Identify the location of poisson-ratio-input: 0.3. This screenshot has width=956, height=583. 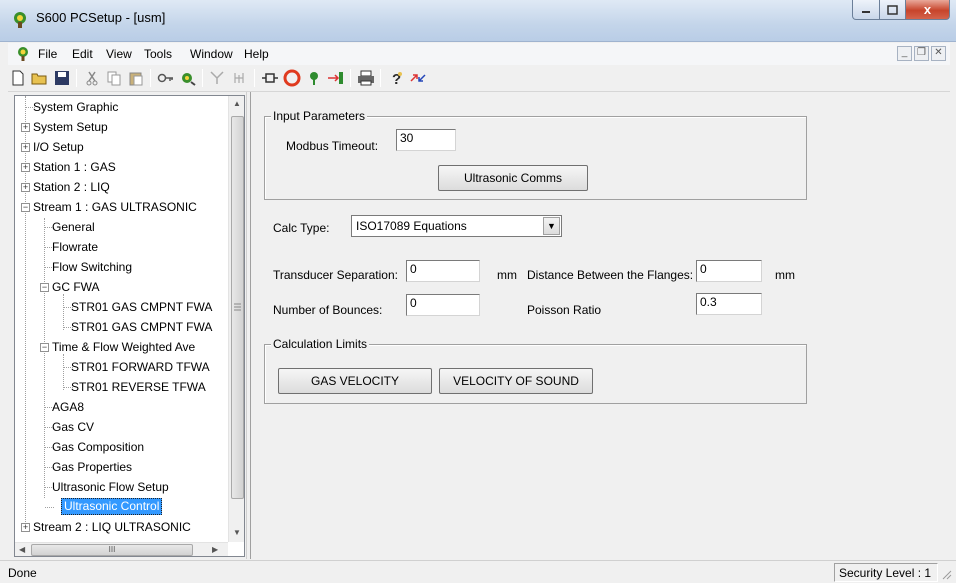
(729, 304).